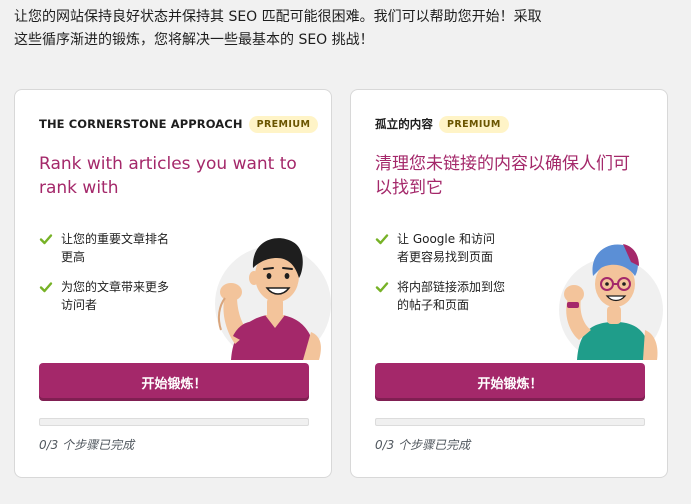  I want to click on intro-line-1: 让您的网站保持良好状态并保持其 SEO 匹配可能很困难。我们可以帮助您开始！采取, so click(278, 17).